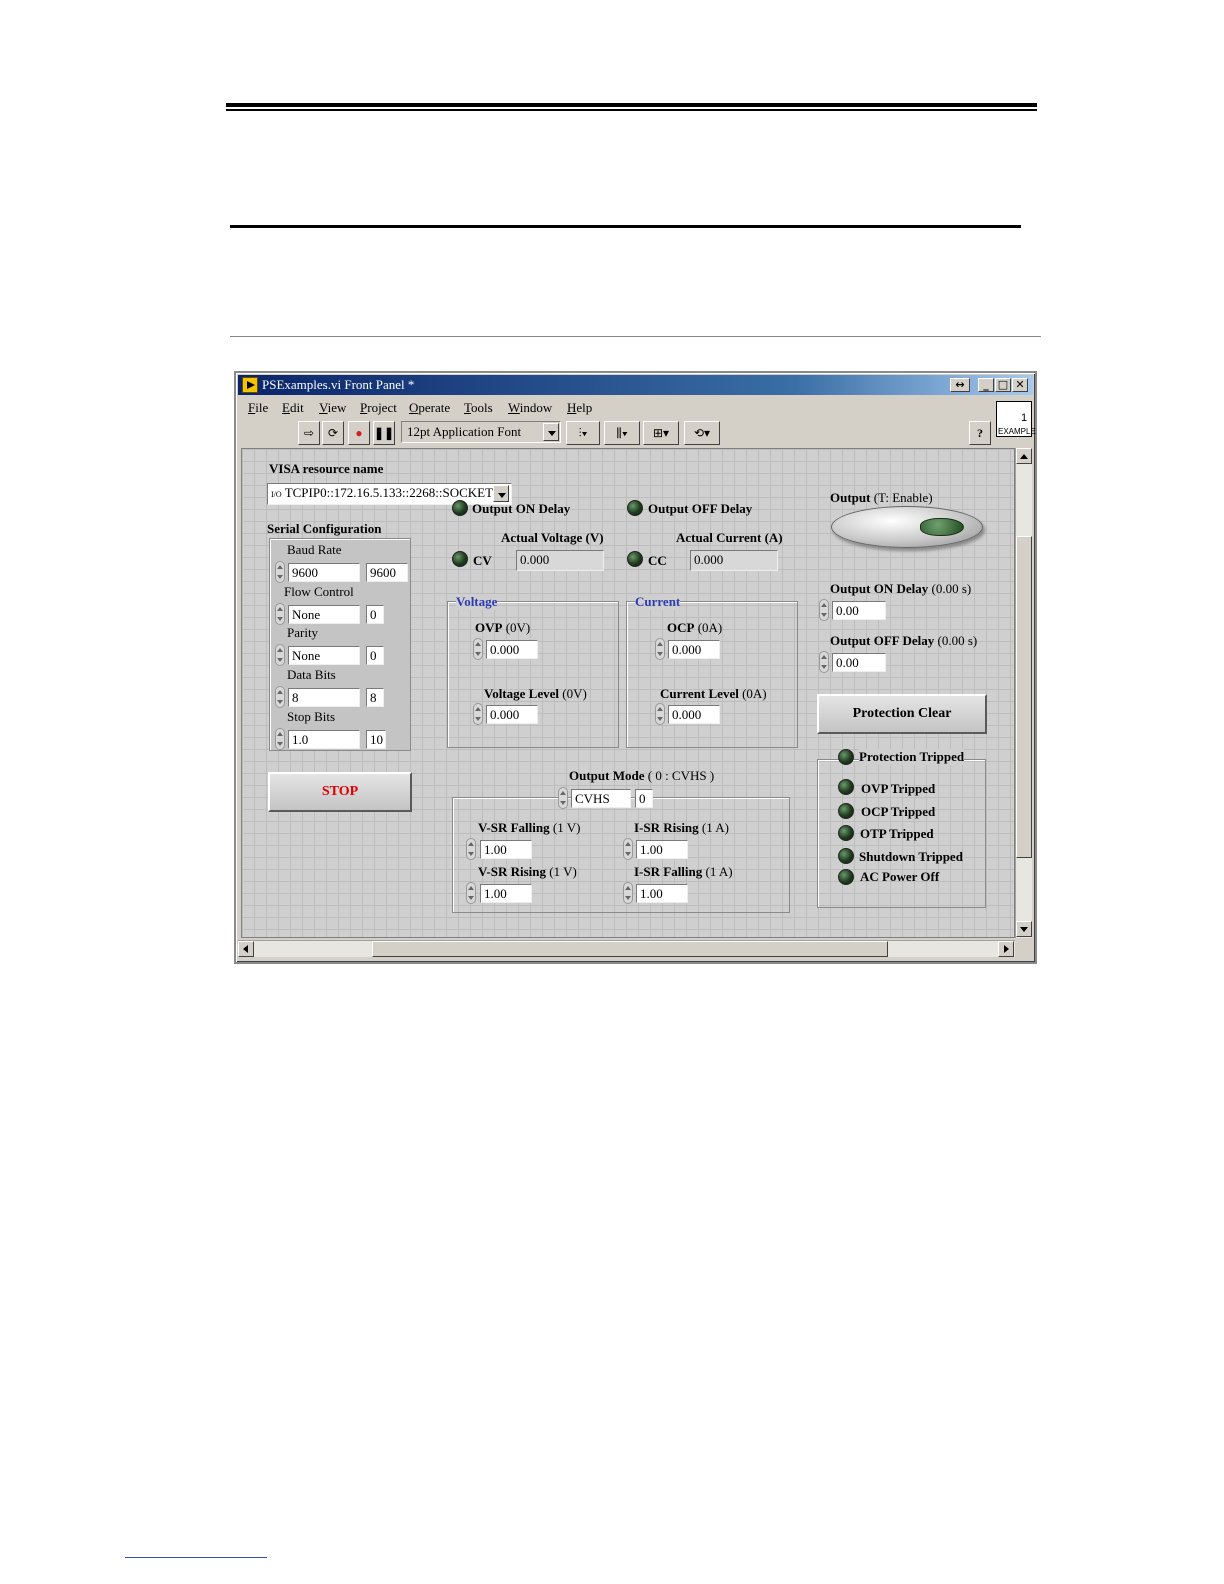 The image size is (1224, 1584). What do you see at coordinates (986, 385) in the screenshot?
I see `minimize-button: _` at bounding box center [986, 385].